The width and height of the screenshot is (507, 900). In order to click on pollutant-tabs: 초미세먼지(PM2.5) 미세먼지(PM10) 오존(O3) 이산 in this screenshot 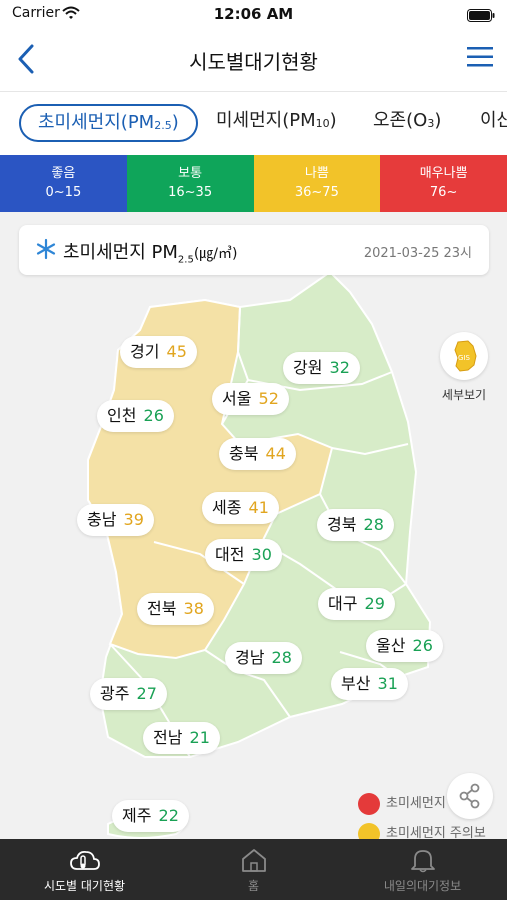, I will do `click(253, 124)`.